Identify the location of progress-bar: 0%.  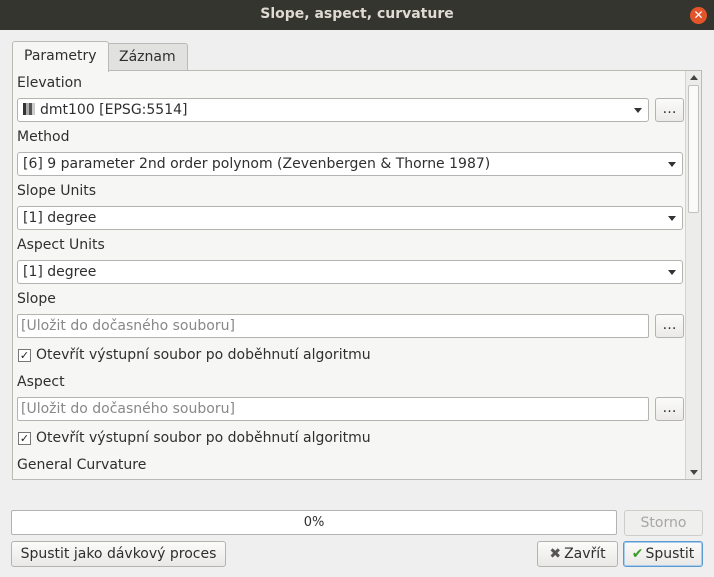
(314, 522).